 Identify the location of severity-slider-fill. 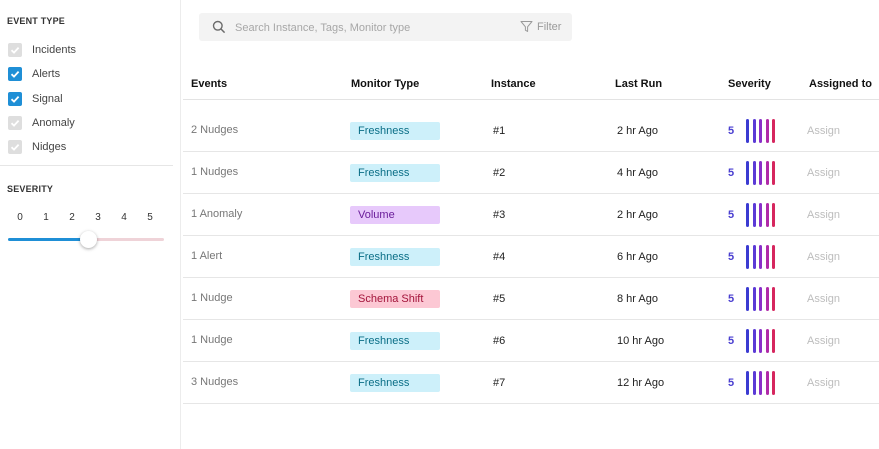
(49, 239).